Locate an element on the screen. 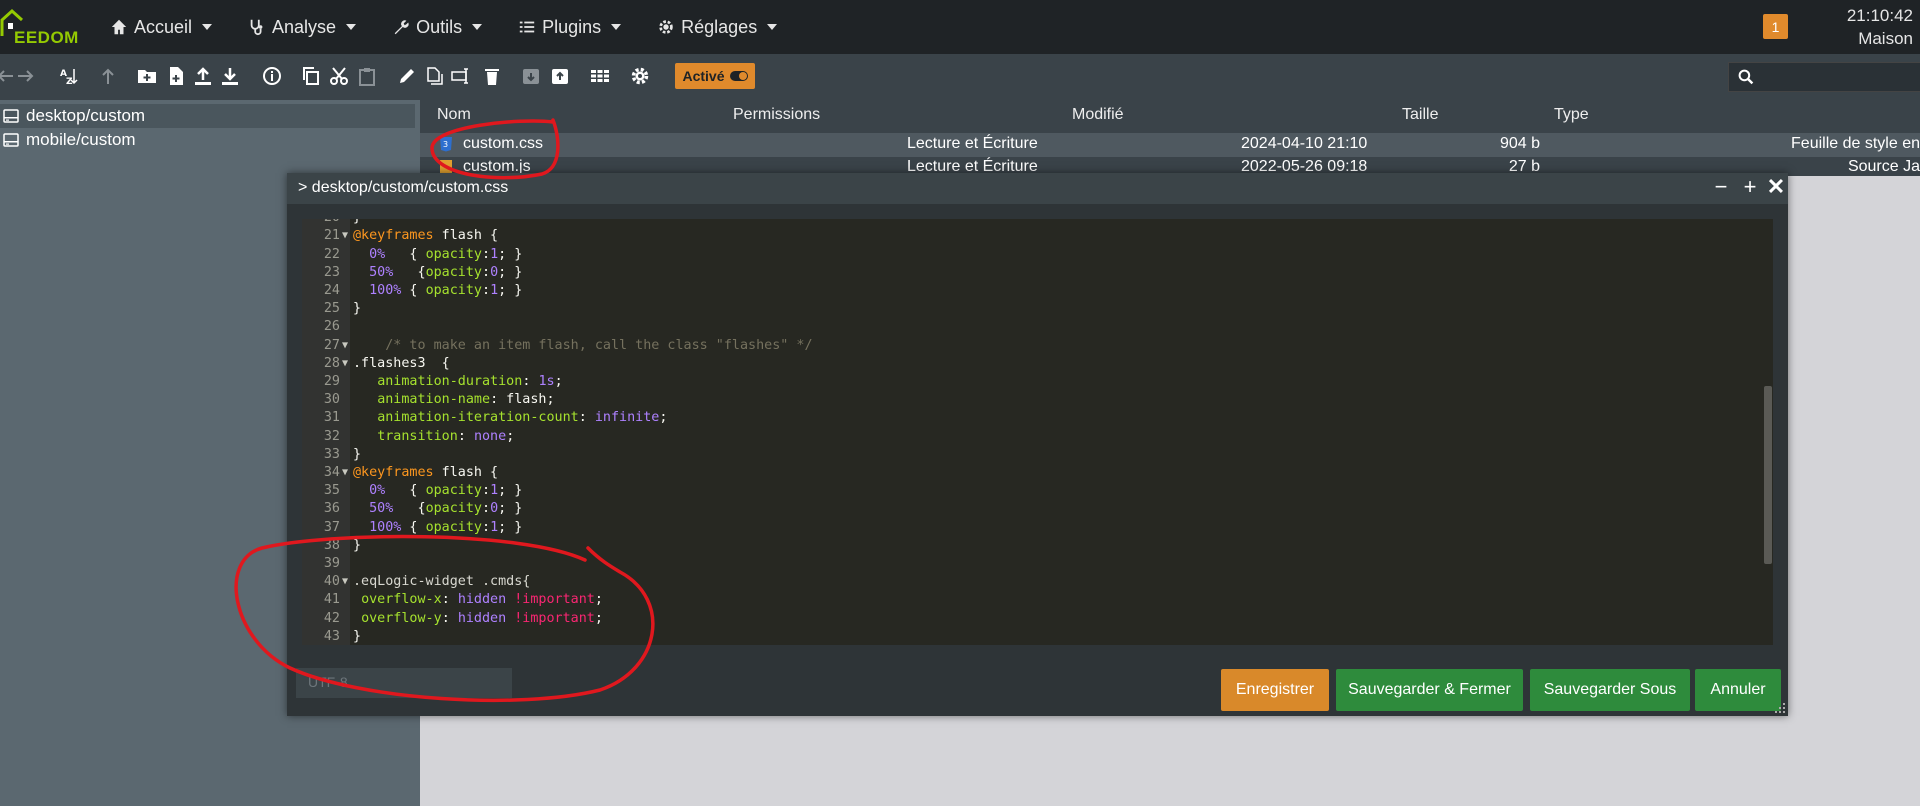 This screenshot has width=1920, height=806. copy-icon is located at coordinates (311, 76).